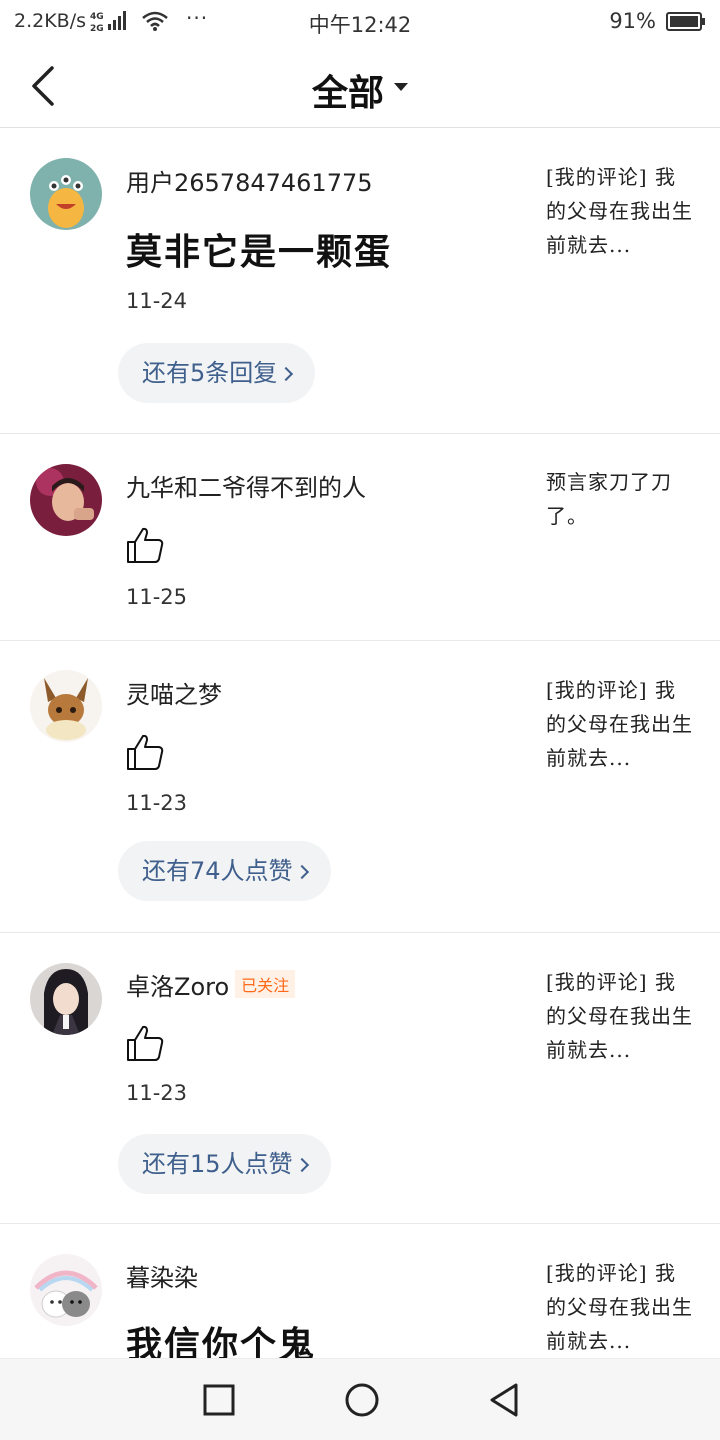 The image size is (720, 1440). Describe the element at coordinates (217, 871) in the screenshot. I see `more-likes-label: 还有74人点赞` at that location.